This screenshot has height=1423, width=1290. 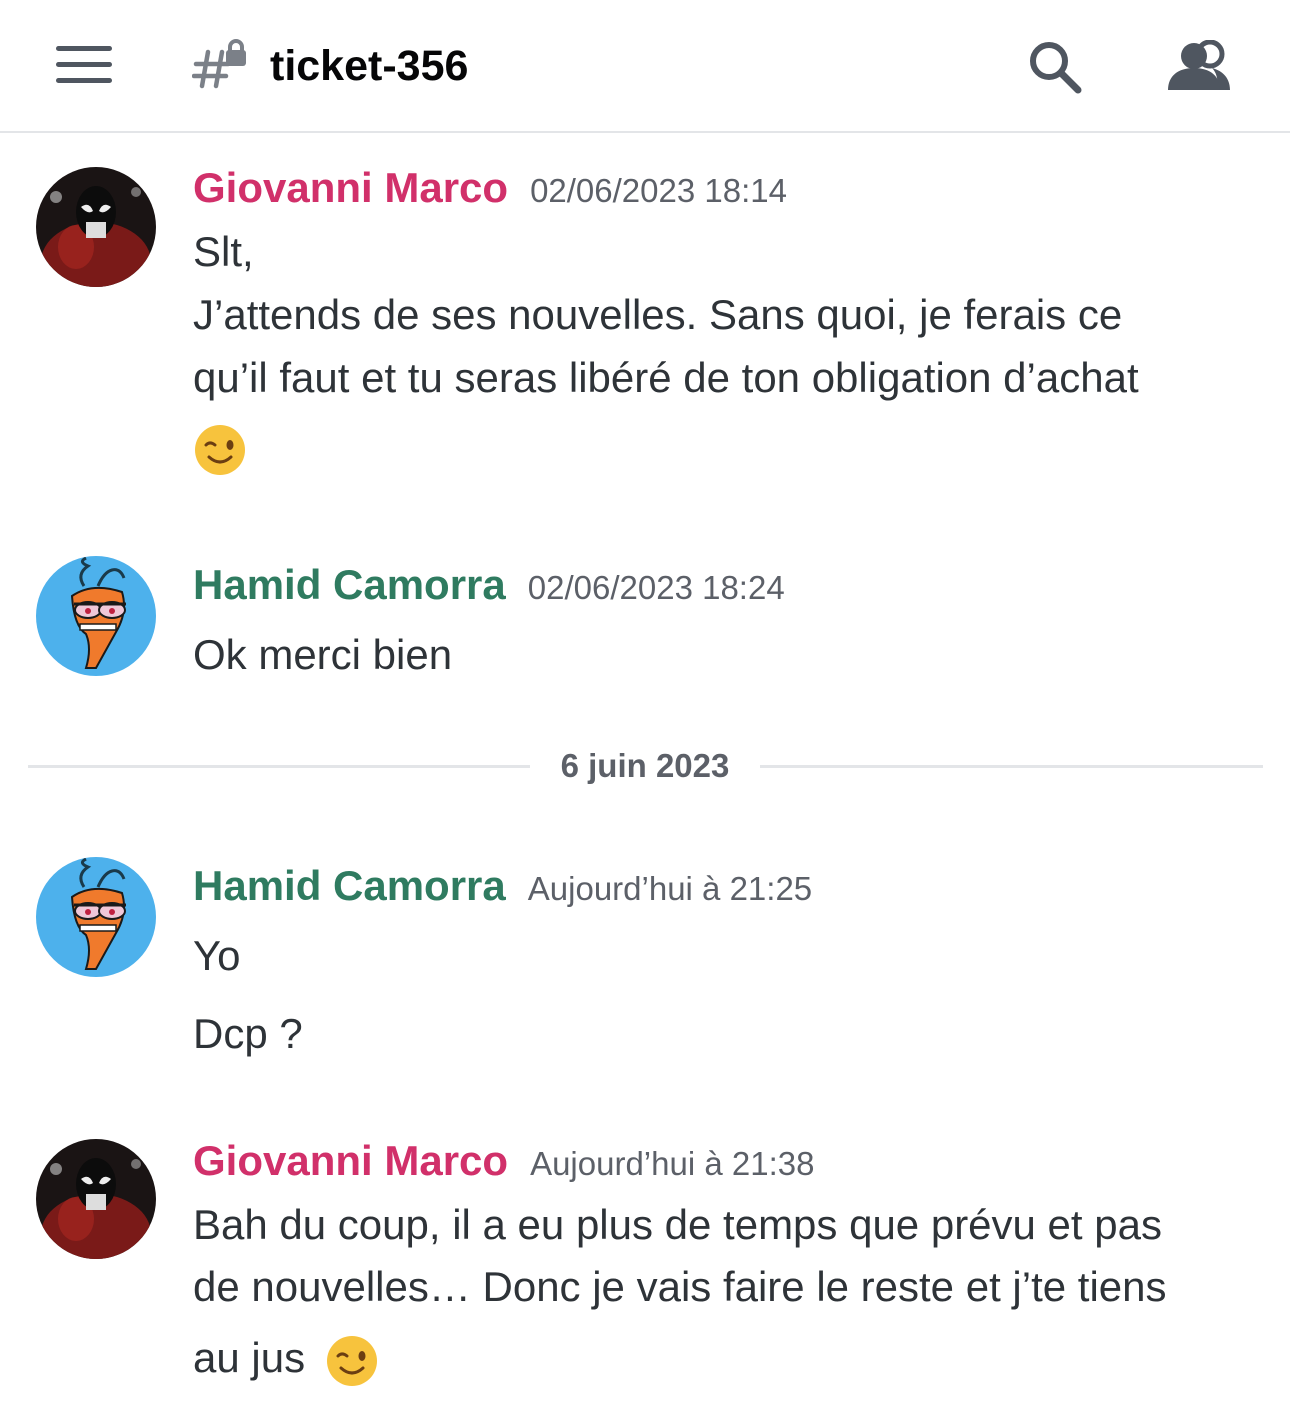 I want to click on message-text: Slt,, so click(x=223, y=251).